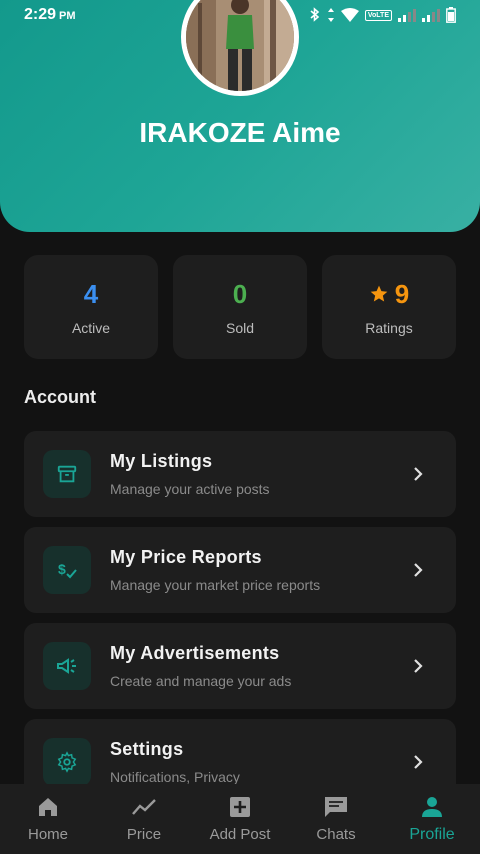 The height and width of the screenshot is (854, 480). Describe the element at coordinates (240, 293) in the screenshot. I see `stat-sold-value: 0` at that location.